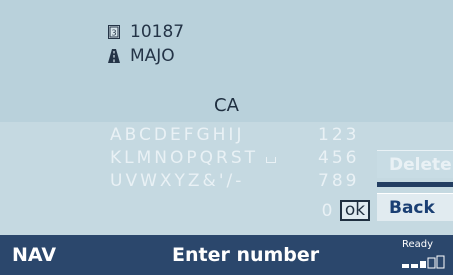 The width and height of the screenshot is (453, 275). Describe the element at coordinates (210, 135) in the screenshot. I see `letter-row-1: ABCDEFGHIJ` at that location.